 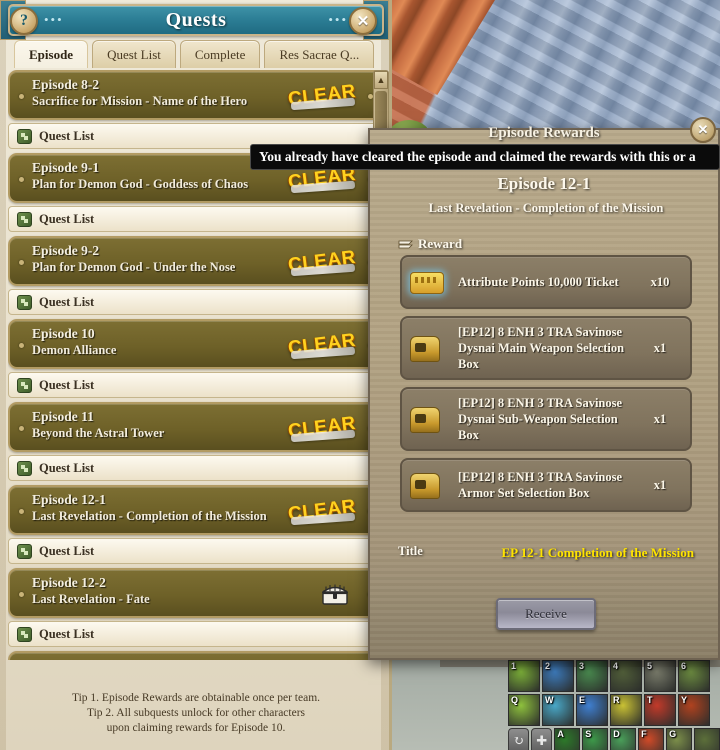 I want to click on reward-item: Attribute Points 10,000 Ticket x10, so click(x=546, y=282).